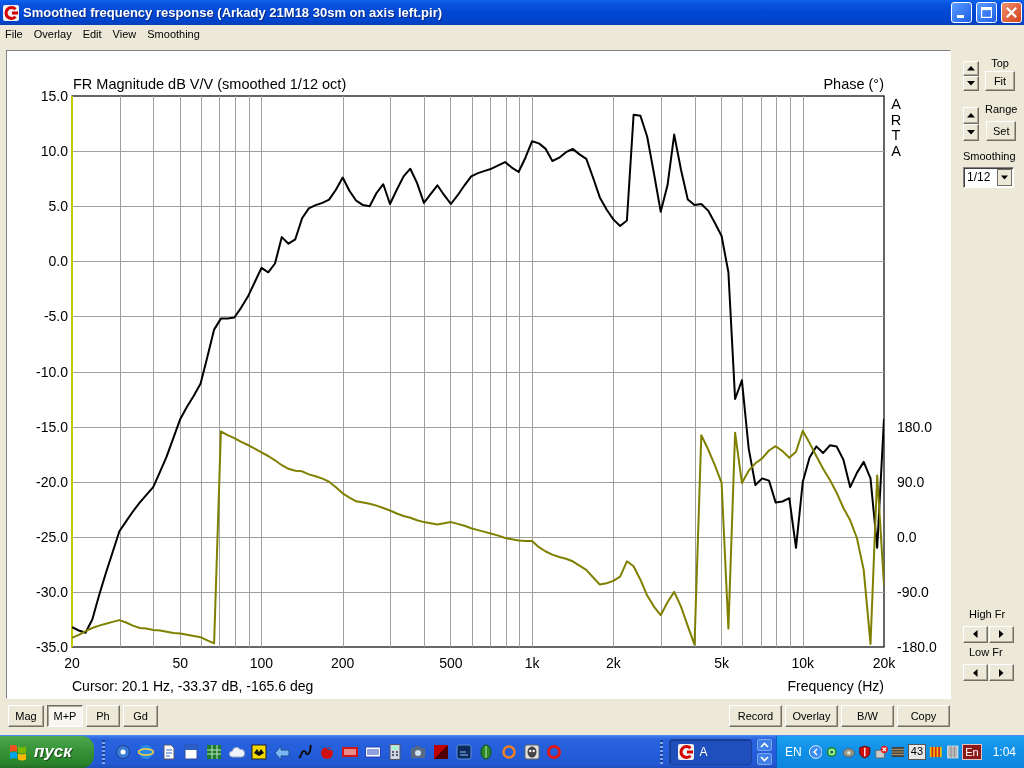 The width and height of the screenshot is (1024, 768). Describe the element at coordinates (261, 663) in the screenshot. I see `x-axis-label: 100` at that location.